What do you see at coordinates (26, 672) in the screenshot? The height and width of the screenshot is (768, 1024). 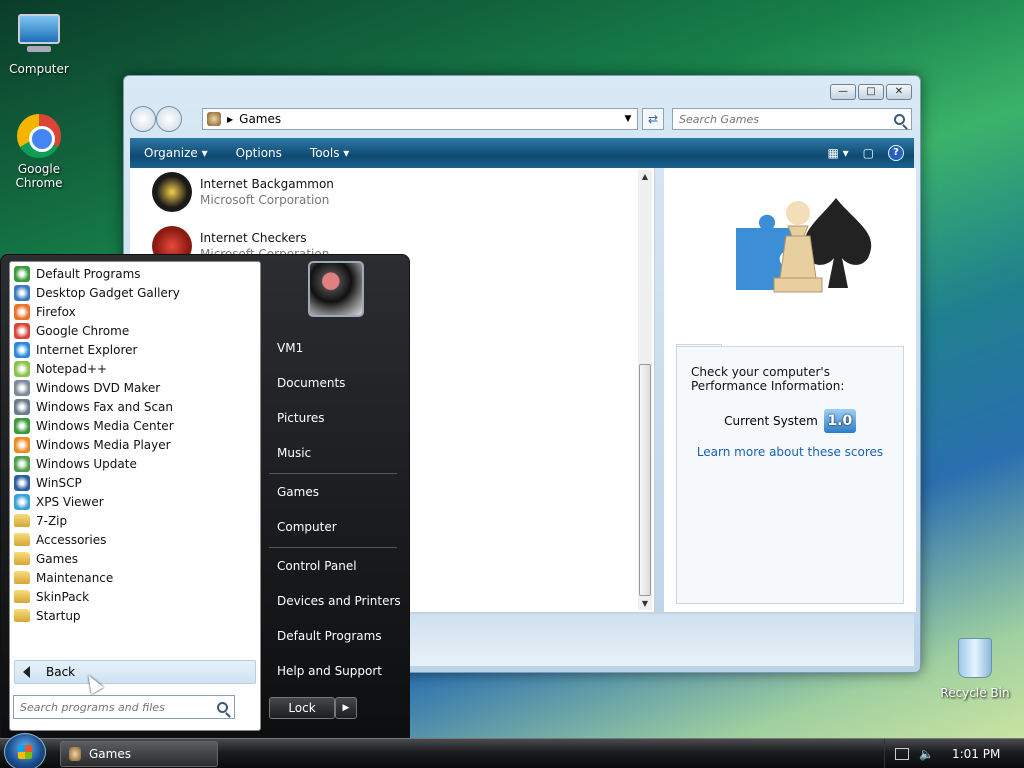 I see `arrow-left-icon` at bounding box center [26, 672].